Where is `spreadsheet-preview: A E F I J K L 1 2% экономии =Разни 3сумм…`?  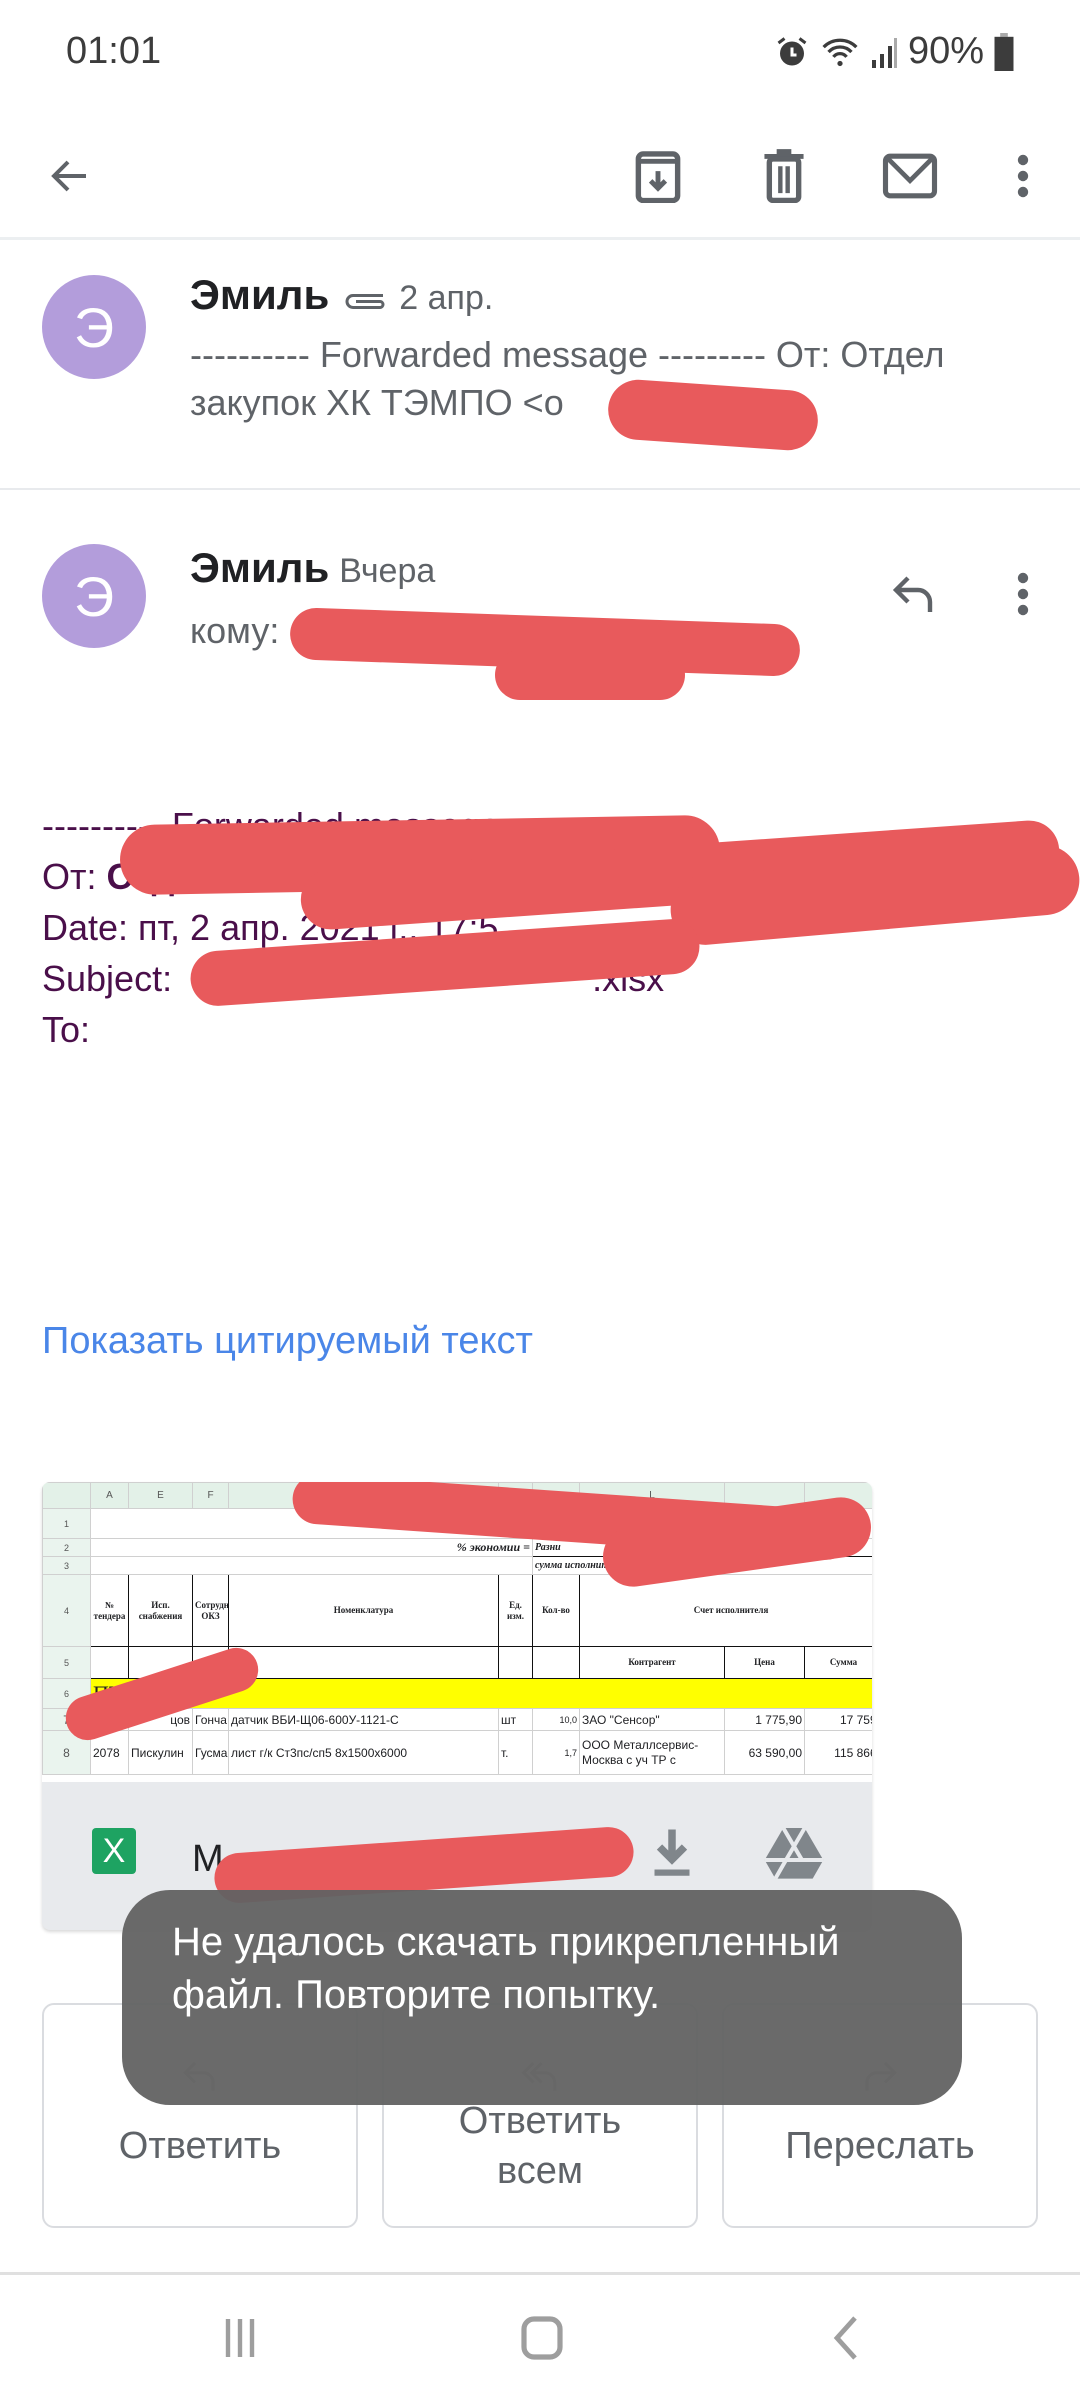 spreadsheet-preview: A E F I J K L 1 2% экономии =Разни 3сумм… is located at coordinates (457, 1632).